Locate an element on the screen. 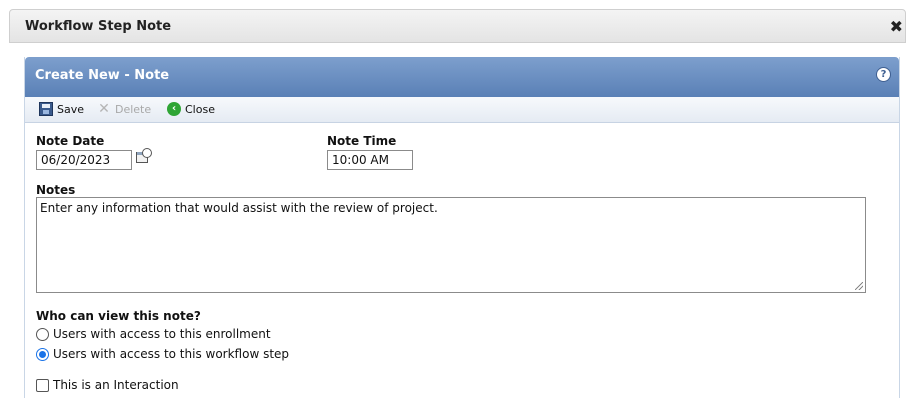 This screenshot has height=398, width=906. interaction-option: This is an Interaction is located at coordinates (107, 385).